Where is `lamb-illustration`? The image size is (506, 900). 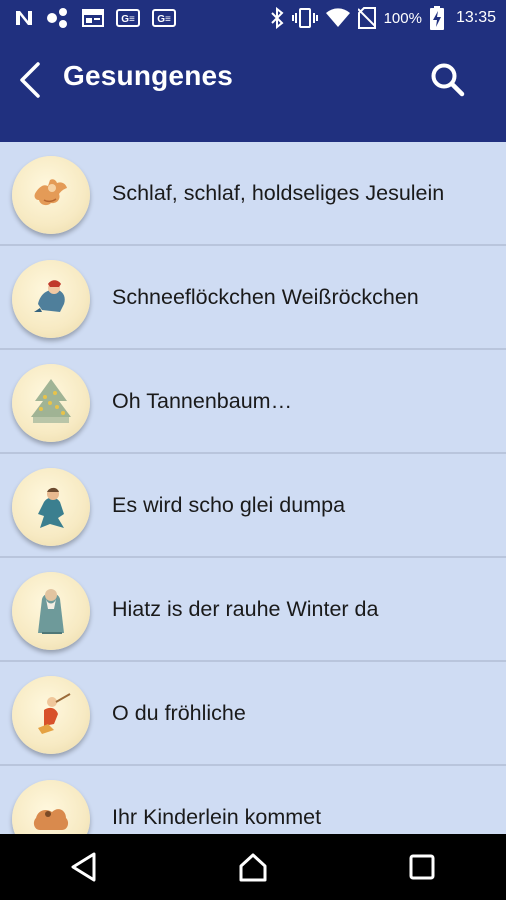
lamb-illustration is located at coordinates (51, 807).